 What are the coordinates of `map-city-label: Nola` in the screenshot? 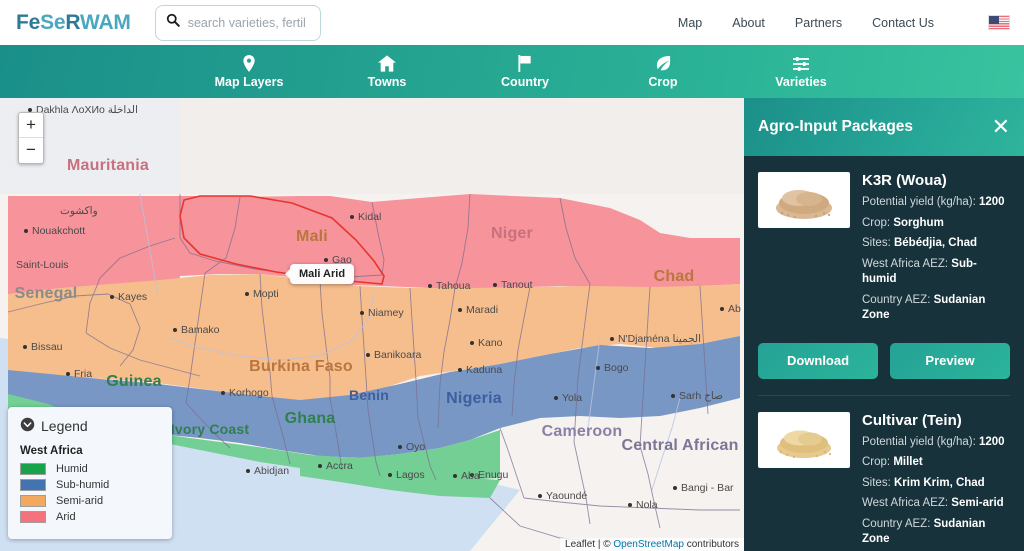 It's located at (647, 505).